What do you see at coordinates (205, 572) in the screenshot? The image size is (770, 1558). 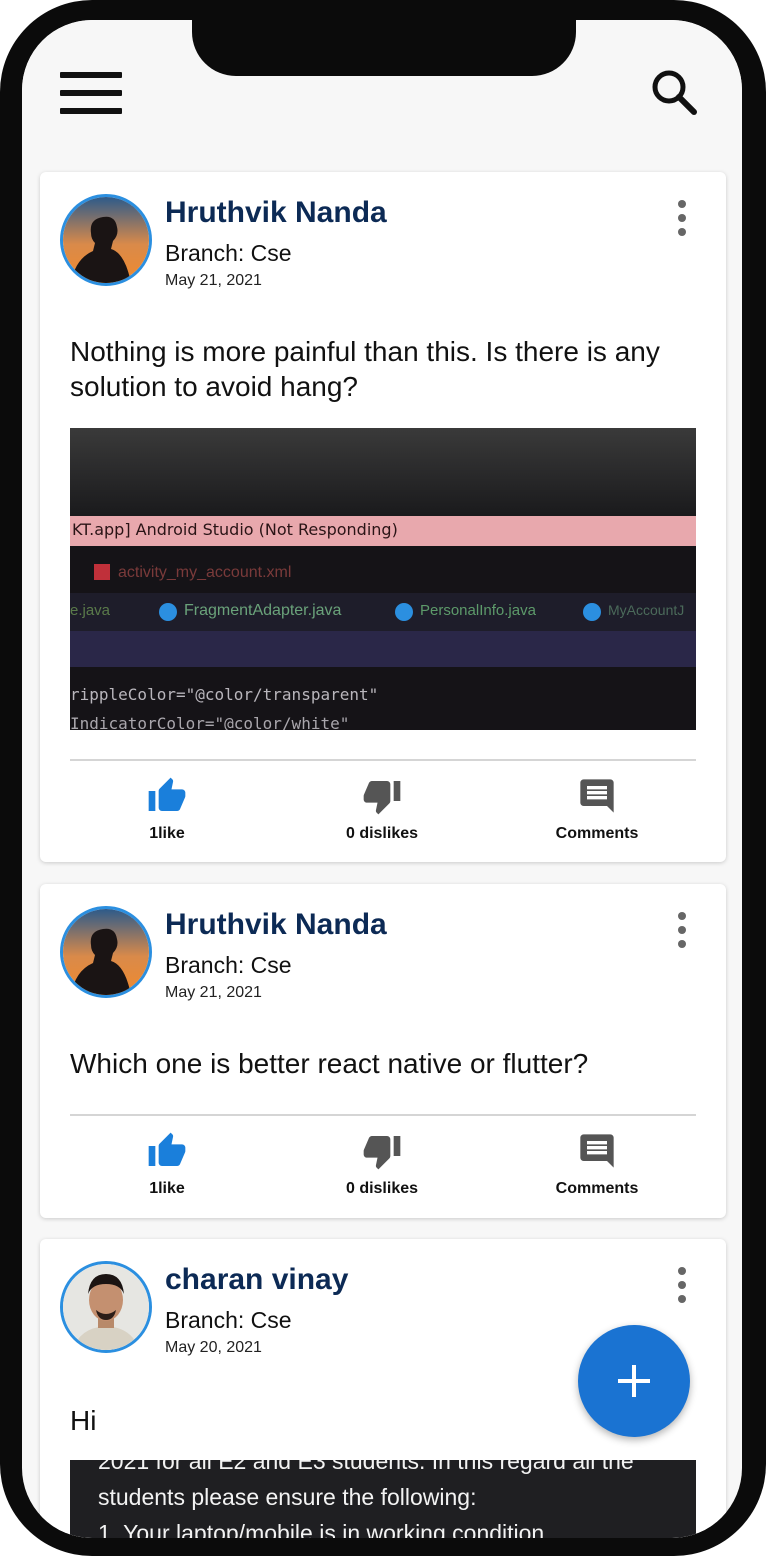 I see `image-file-name: activity_my_account.xml` at bounding box center [205, 572].